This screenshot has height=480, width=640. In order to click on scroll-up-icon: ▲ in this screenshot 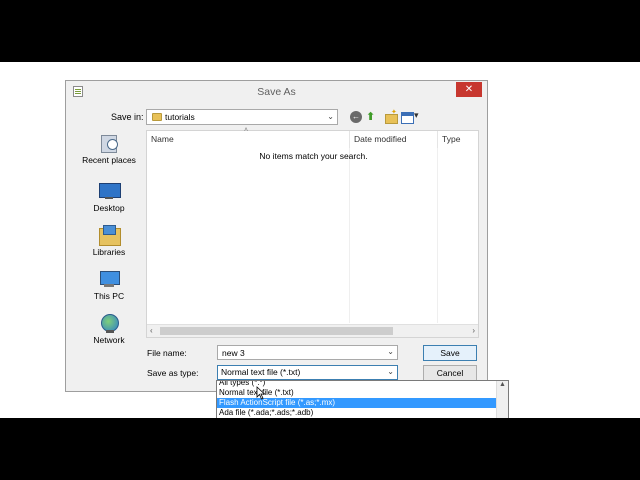, I will do `click(502, 384)`.